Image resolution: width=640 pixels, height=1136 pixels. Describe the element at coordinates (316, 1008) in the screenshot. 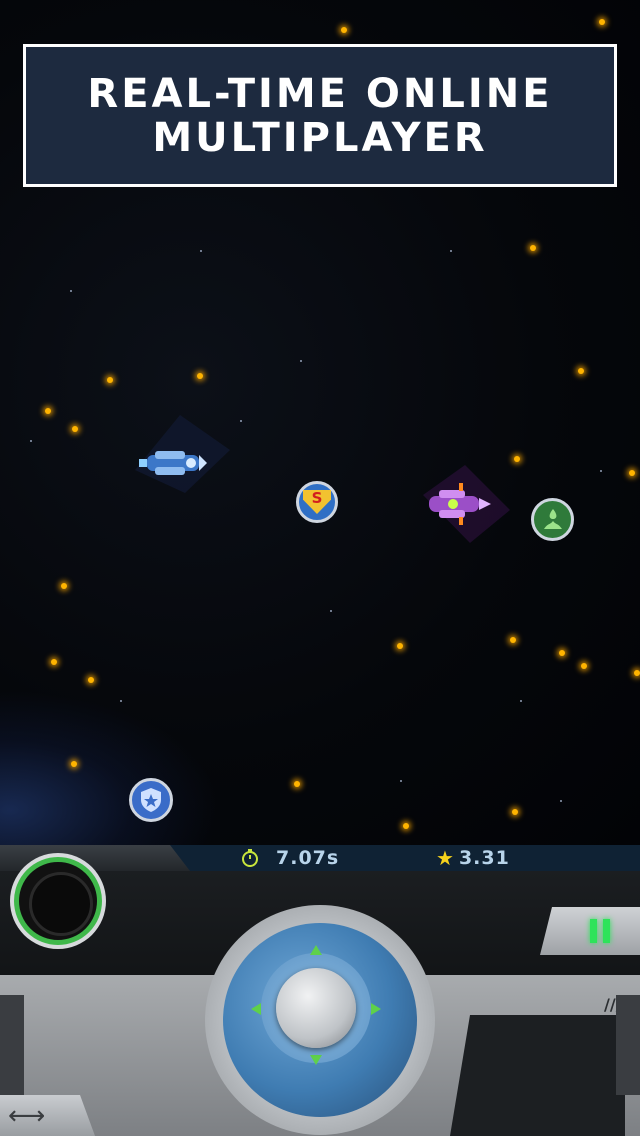

I see `joystick-knob` at that location.